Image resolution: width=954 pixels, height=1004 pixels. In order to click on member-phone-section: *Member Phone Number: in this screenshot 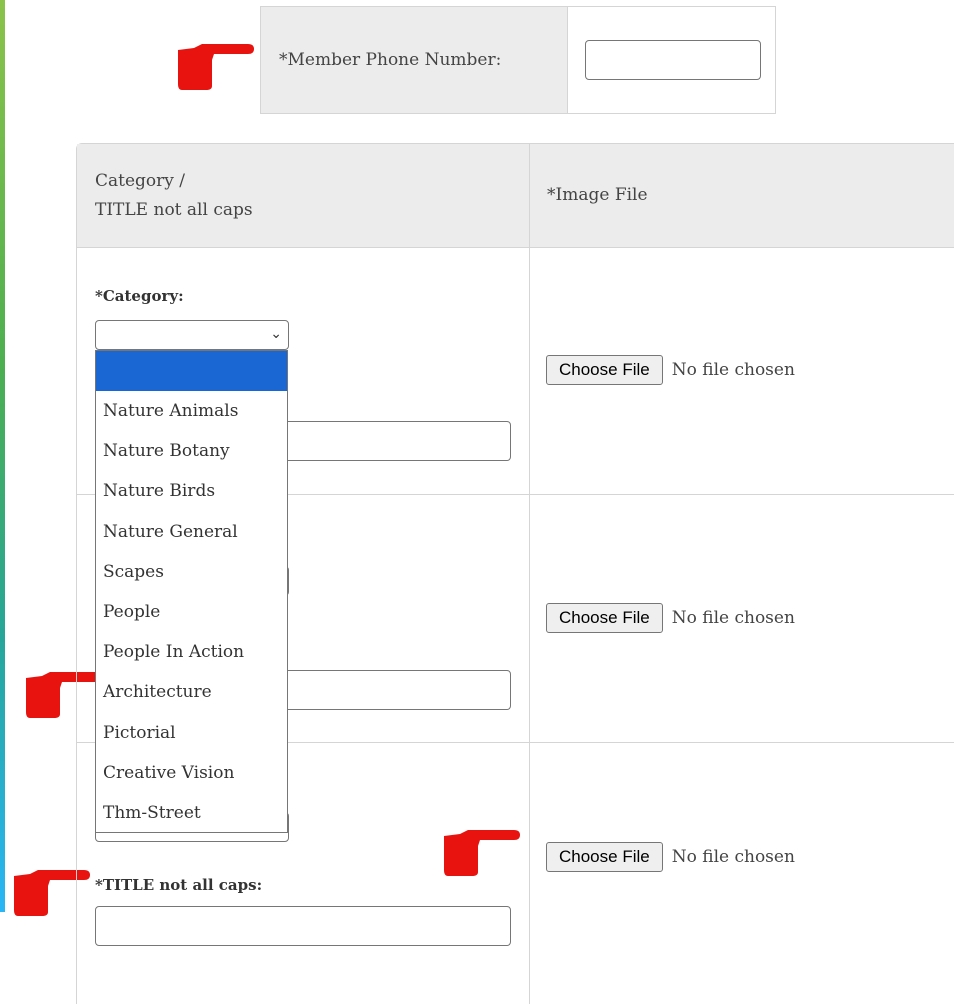, I will do `click(518, 60)`.